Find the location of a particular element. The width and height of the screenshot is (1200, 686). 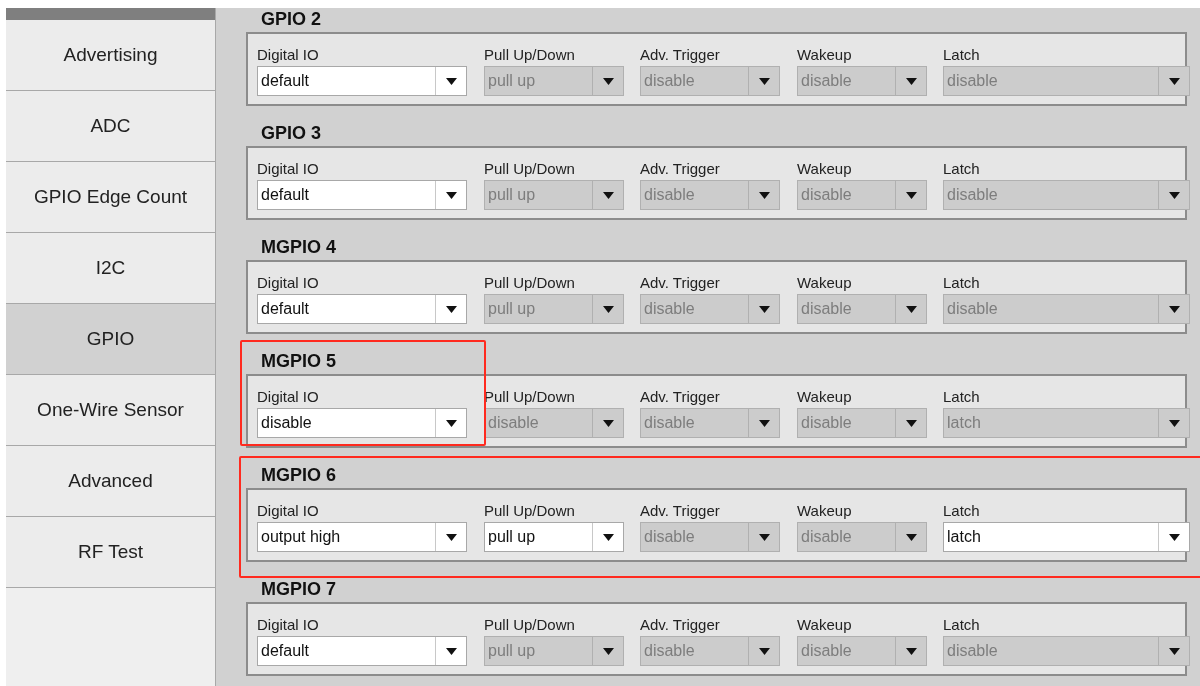

group-title: MGPIO 5 is located at coordinates (298, 361).